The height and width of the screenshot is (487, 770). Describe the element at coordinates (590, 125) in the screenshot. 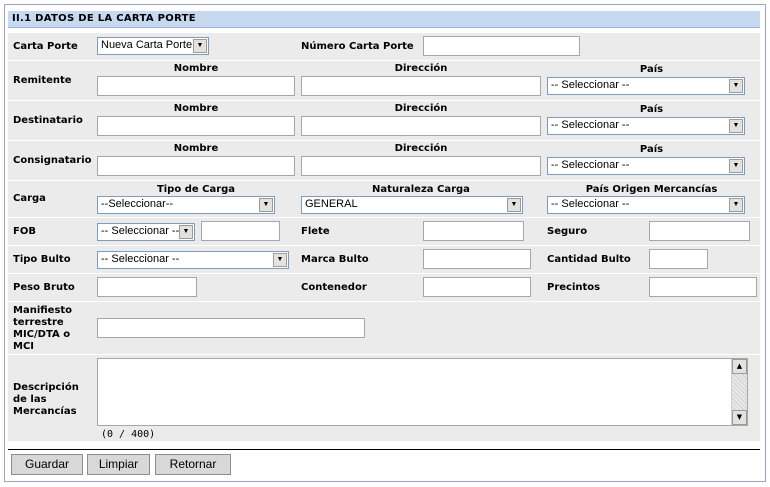

I see `destinatario-pais-selected: -- Seleccionar --` at that location.